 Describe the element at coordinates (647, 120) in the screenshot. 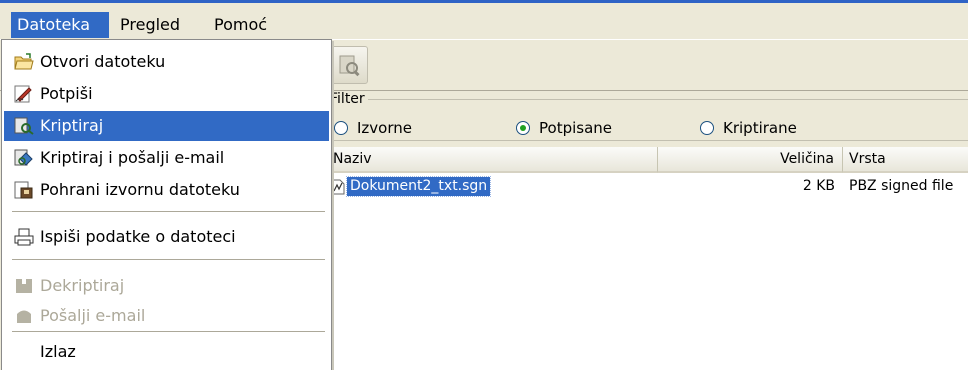

I see `filter-group` at that location.